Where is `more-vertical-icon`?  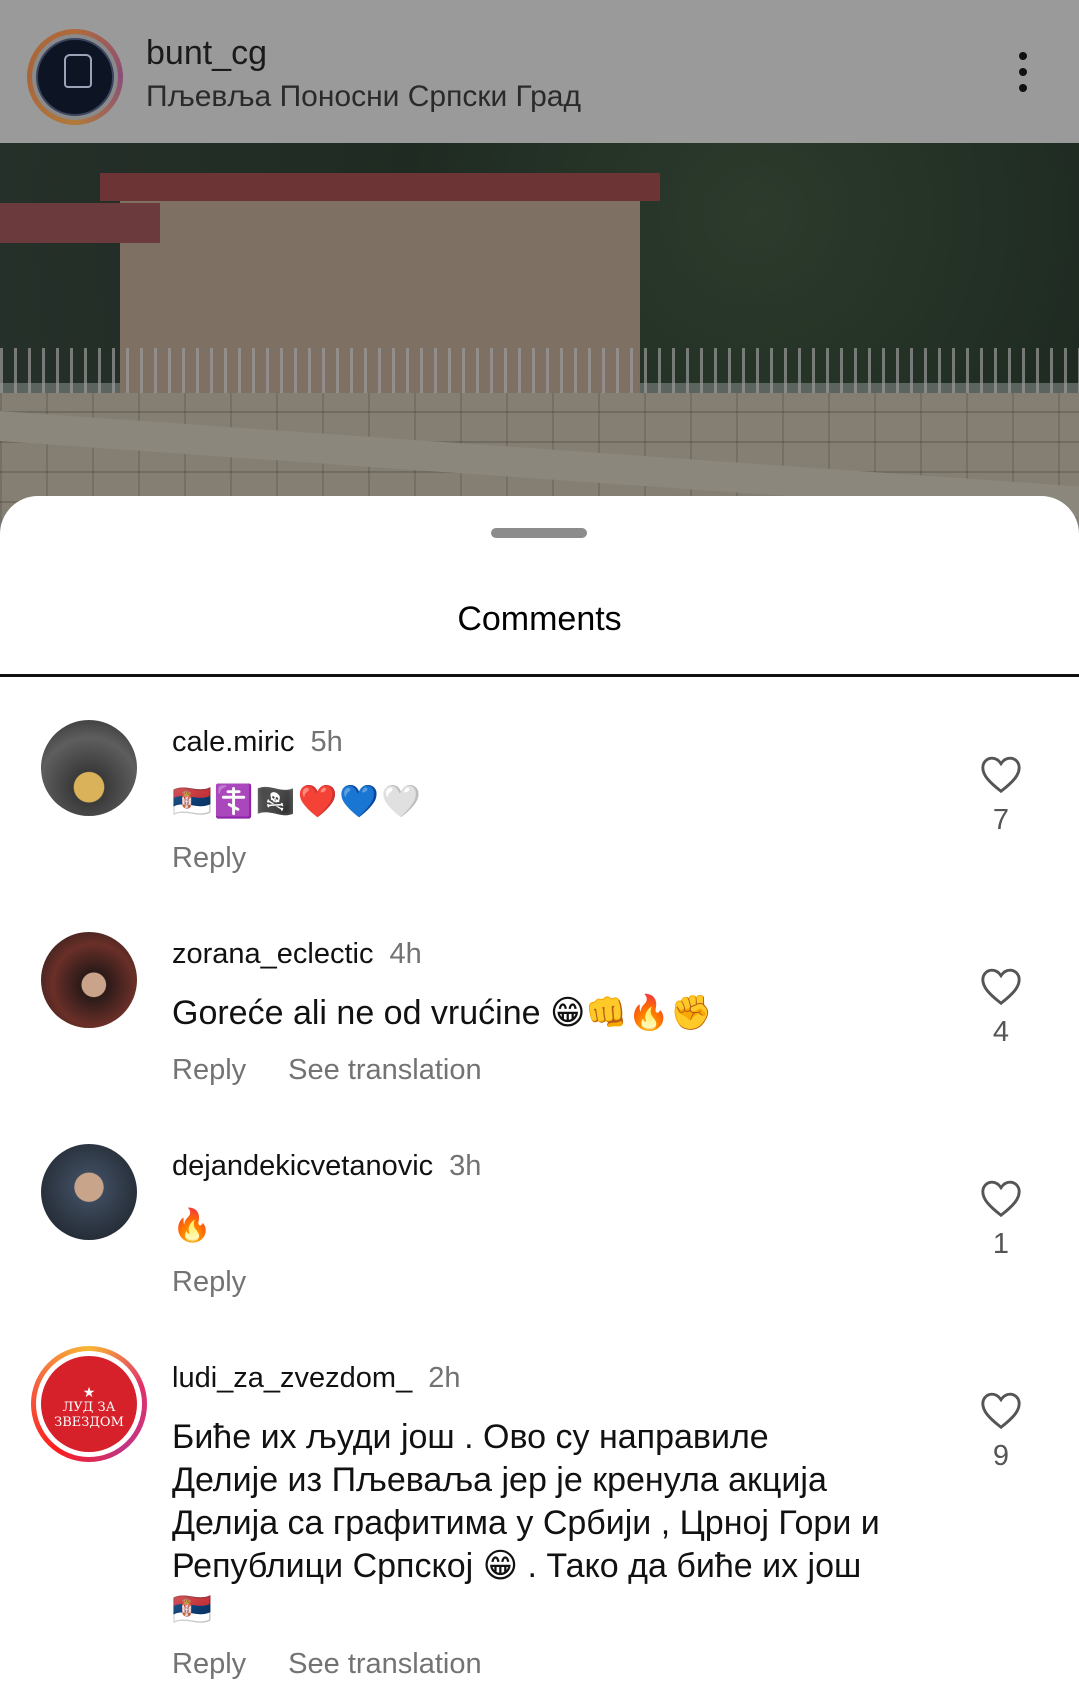
more-vertical-icon is located at coordinates (1023, 77).